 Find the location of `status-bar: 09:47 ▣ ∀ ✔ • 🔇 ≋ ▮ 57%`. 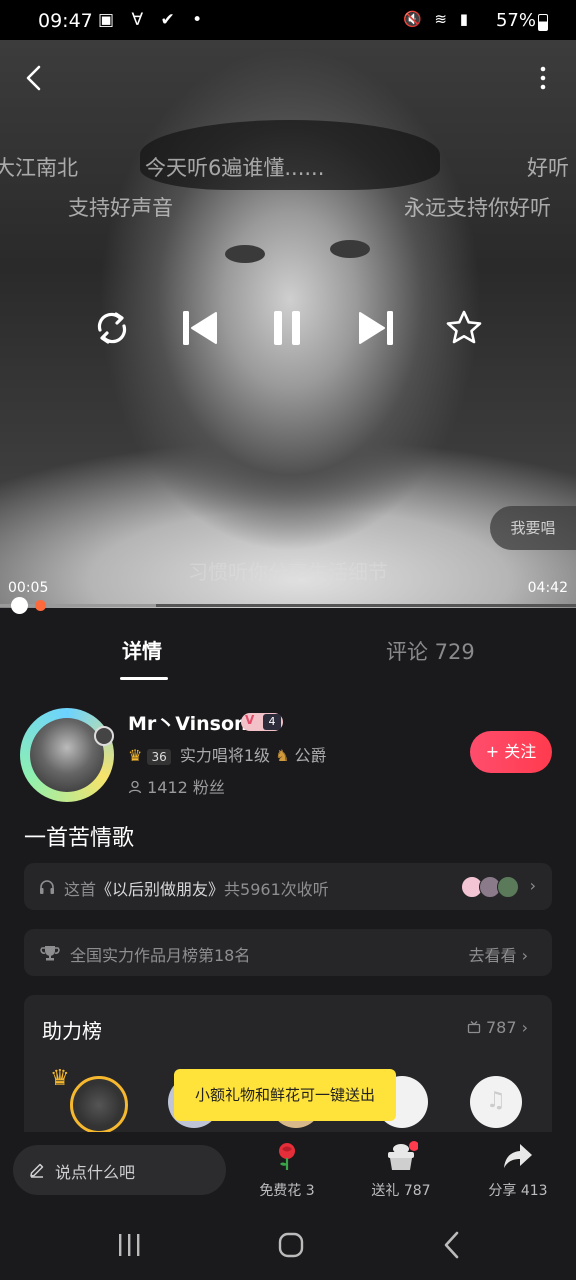

status-bar: 09:47 ▣ ∀ ✔ • 🔇 ≋ ▮ 57% is located at coordinates (288, 20).